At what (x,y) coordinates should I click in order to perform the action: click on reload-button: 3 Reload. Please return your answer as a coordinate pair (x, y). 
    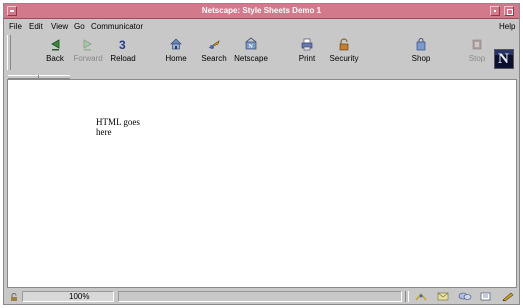
    Looking at the image, I should click on (123, 54).